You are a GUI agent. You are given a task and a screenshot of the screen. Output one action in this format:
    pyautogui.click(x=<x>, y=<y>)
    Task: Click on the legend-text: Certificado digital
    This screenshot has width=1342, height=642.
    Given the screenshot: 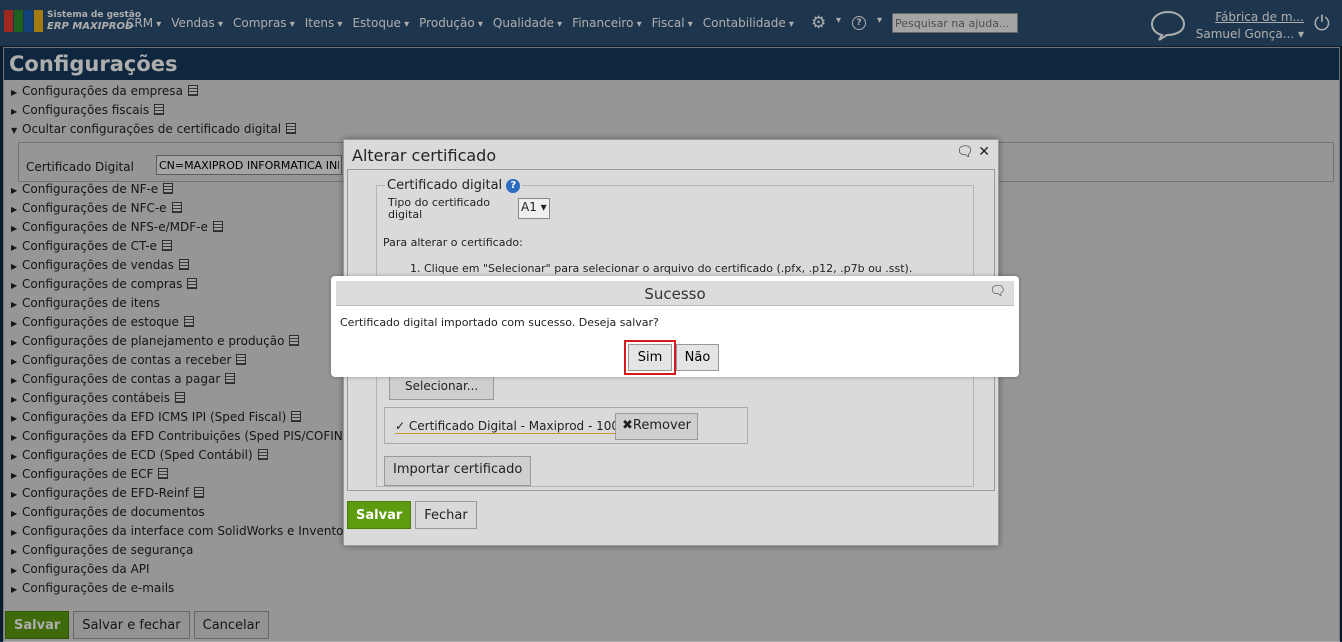 What is the action you would take?
    pyautogui.click(x=445, y=185)
    